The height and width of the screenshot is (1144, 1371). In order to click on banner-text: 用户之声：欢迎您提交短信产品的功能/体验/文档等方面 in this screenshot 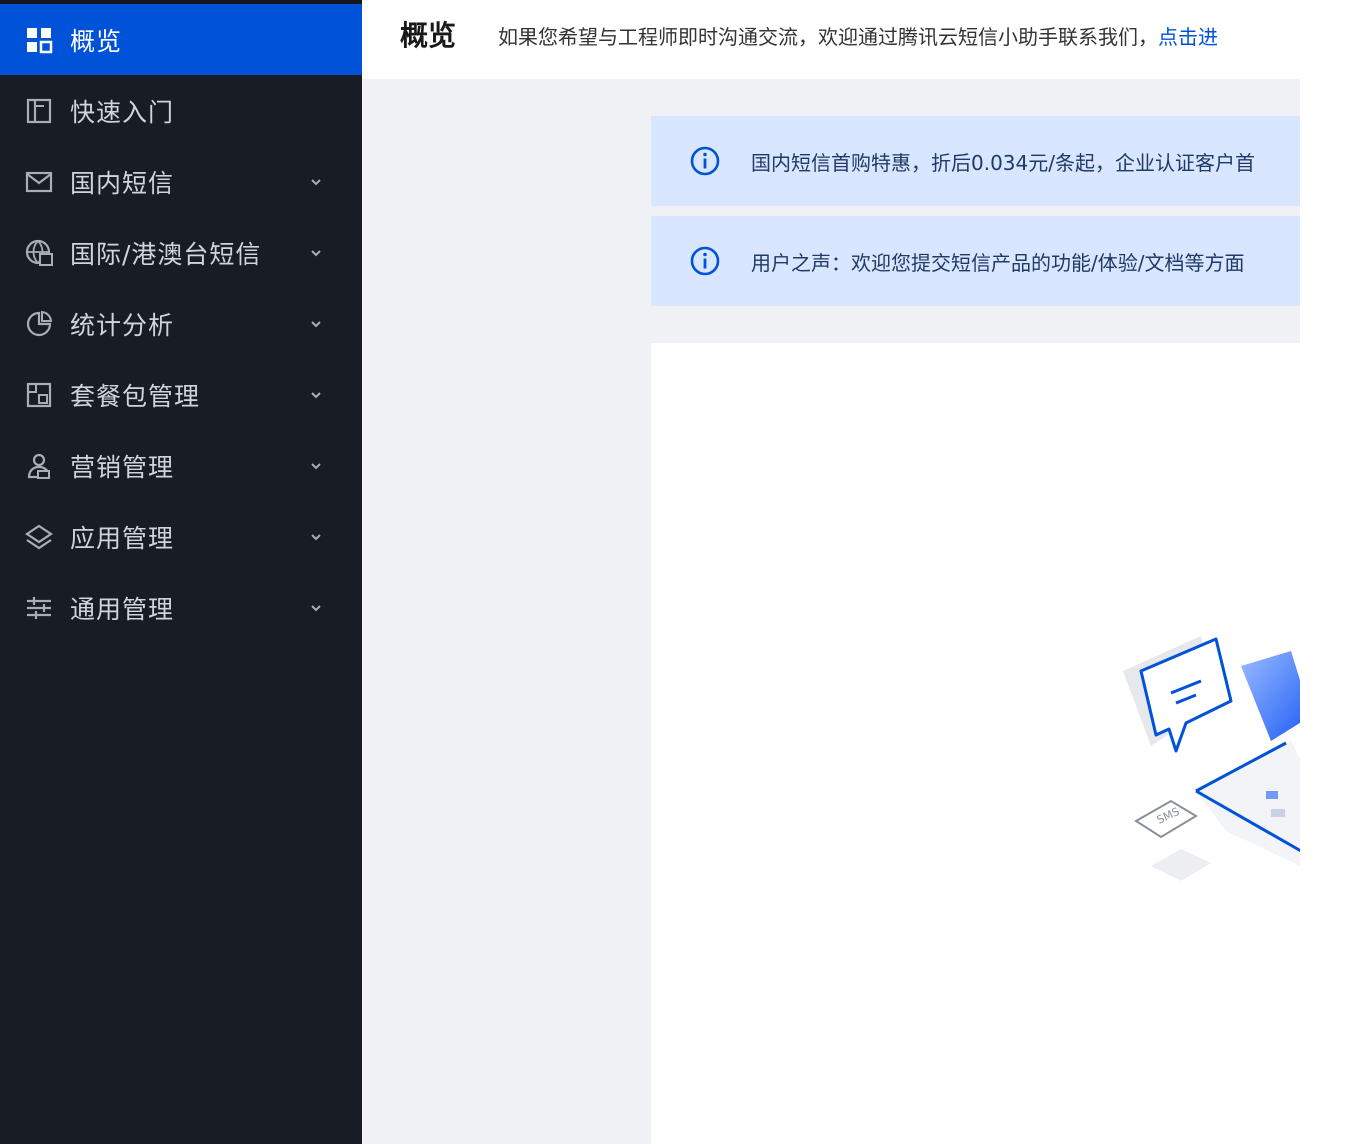, I will do `click(998, 262)`.